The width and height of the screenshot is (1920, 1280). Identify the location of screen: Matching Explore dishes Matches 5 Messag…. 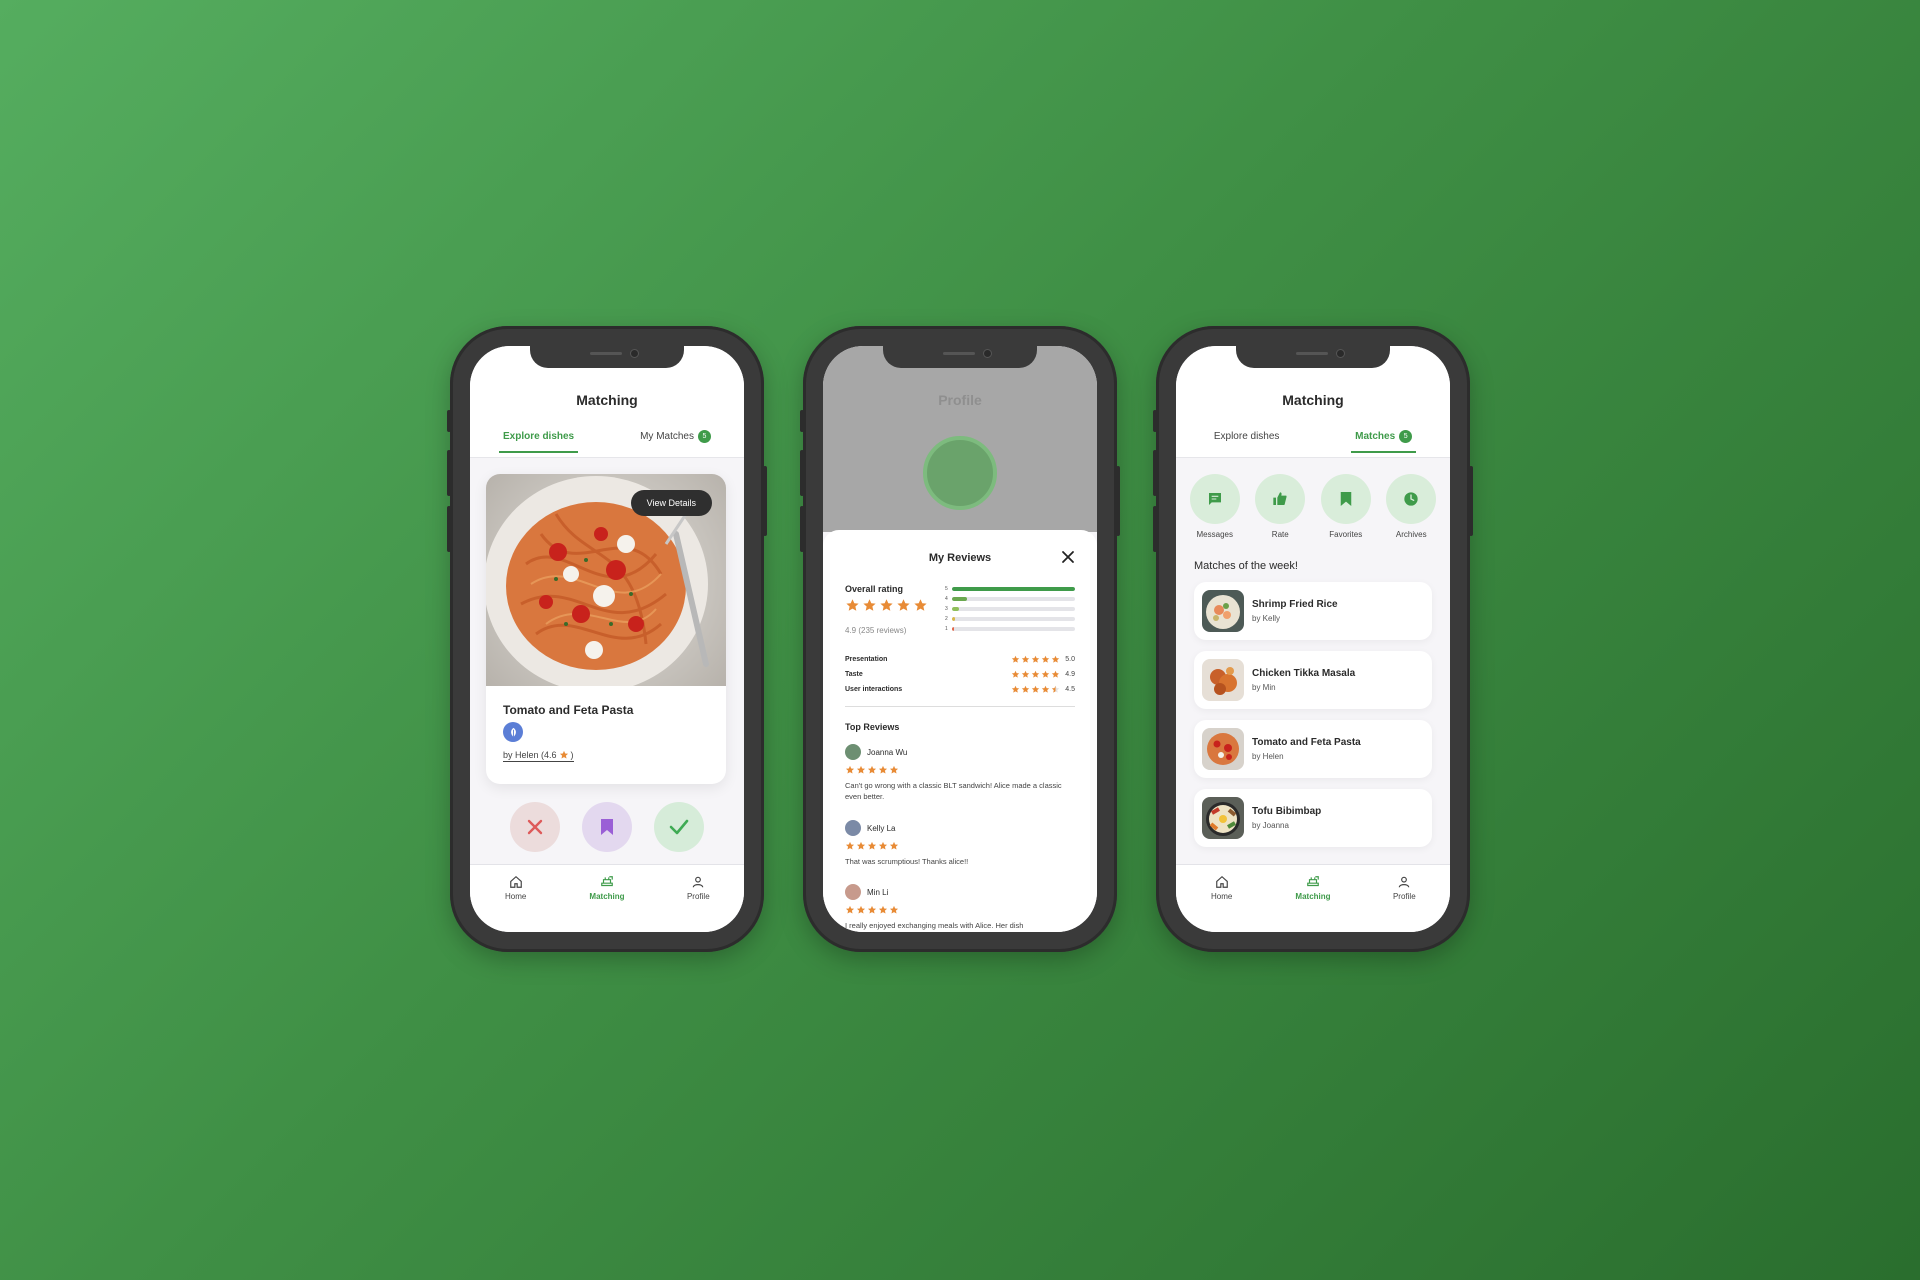
(1313, 639).